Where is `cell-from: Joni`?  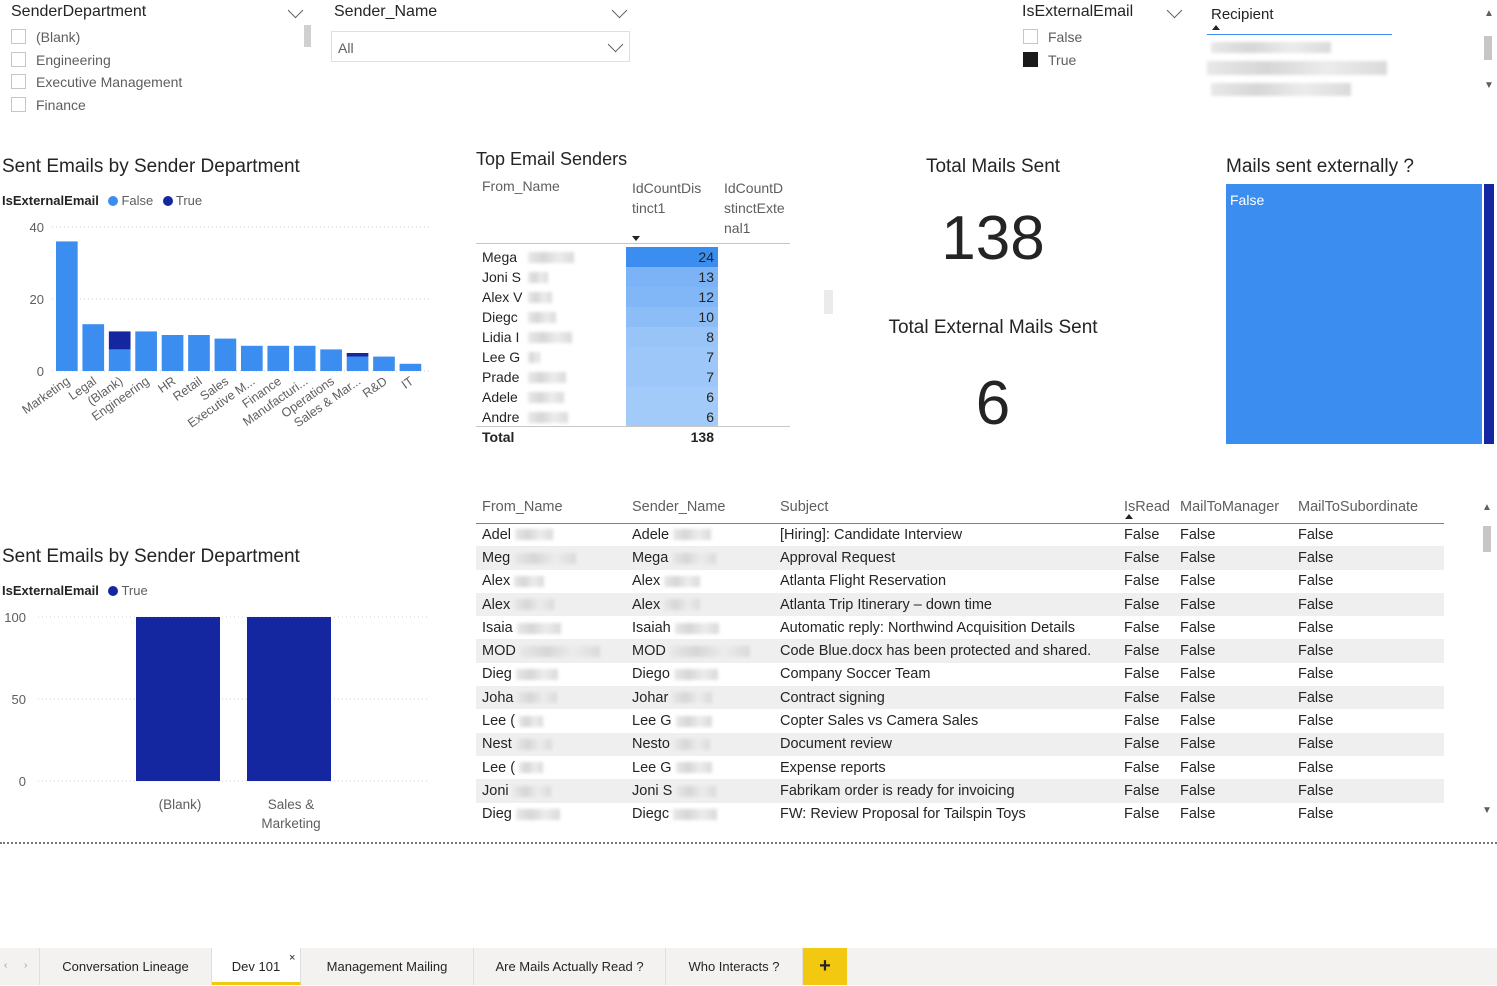 cell-from: Joni is located at coordinates (551, 791).